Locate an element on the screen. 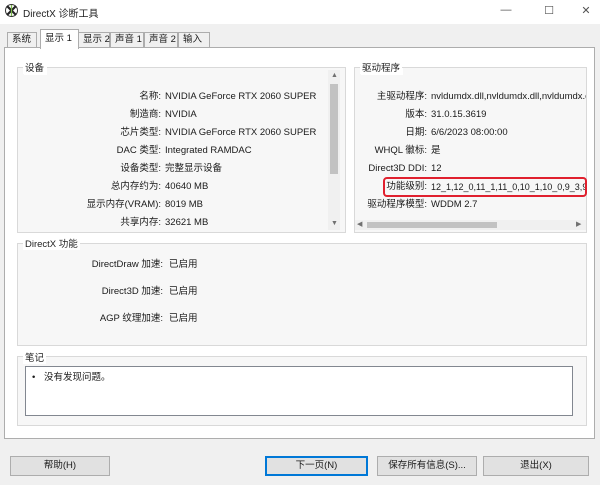  main-driver-value: nvldumdx.dll,nvldumdx.dll,nvldumdx.c is located at coordinates (508, 96).